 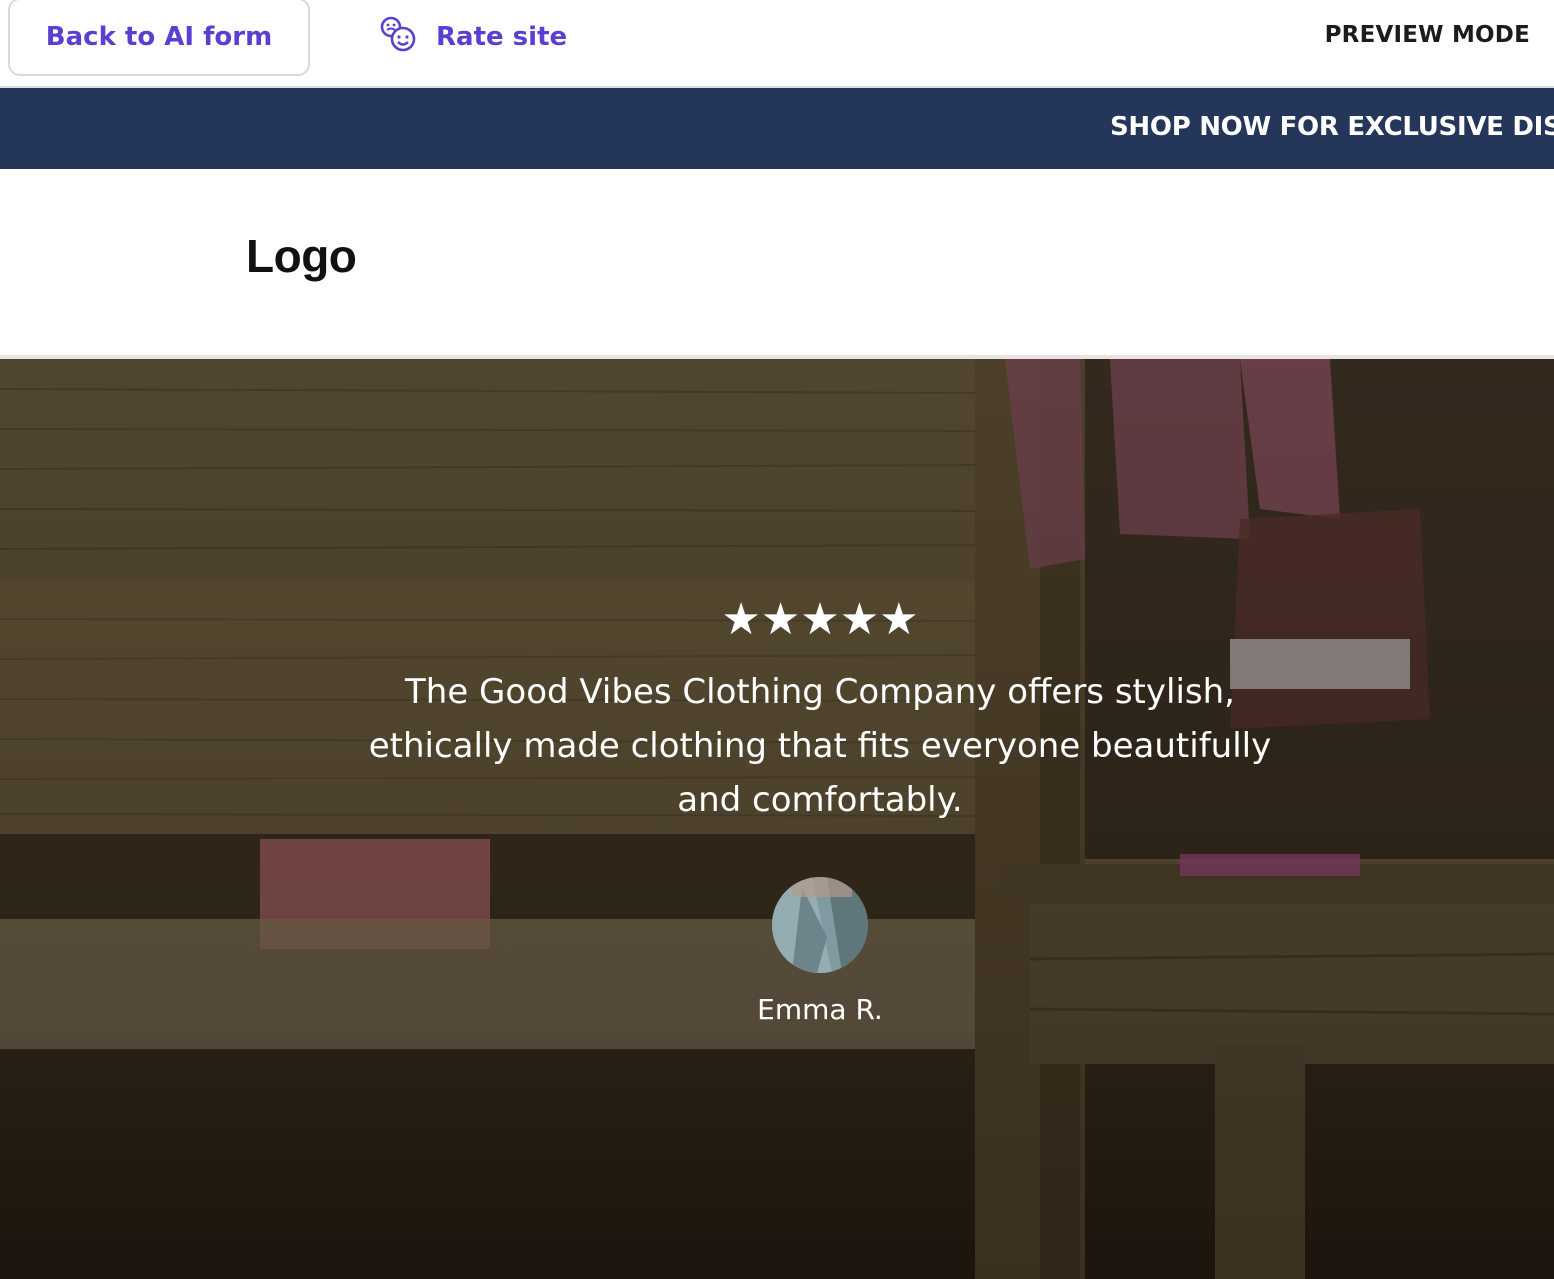 I want to click on star-rating: ★★★★★, so click(x=820, y=619).